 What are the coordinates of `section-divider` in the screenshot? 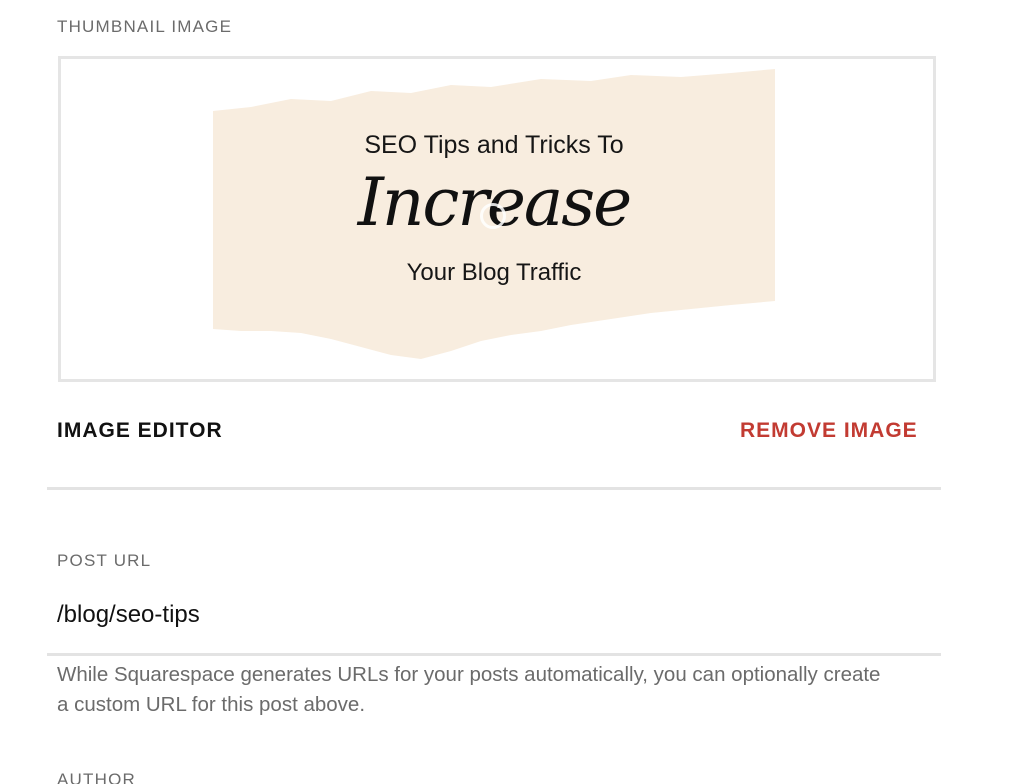 It's located at (494, 488).